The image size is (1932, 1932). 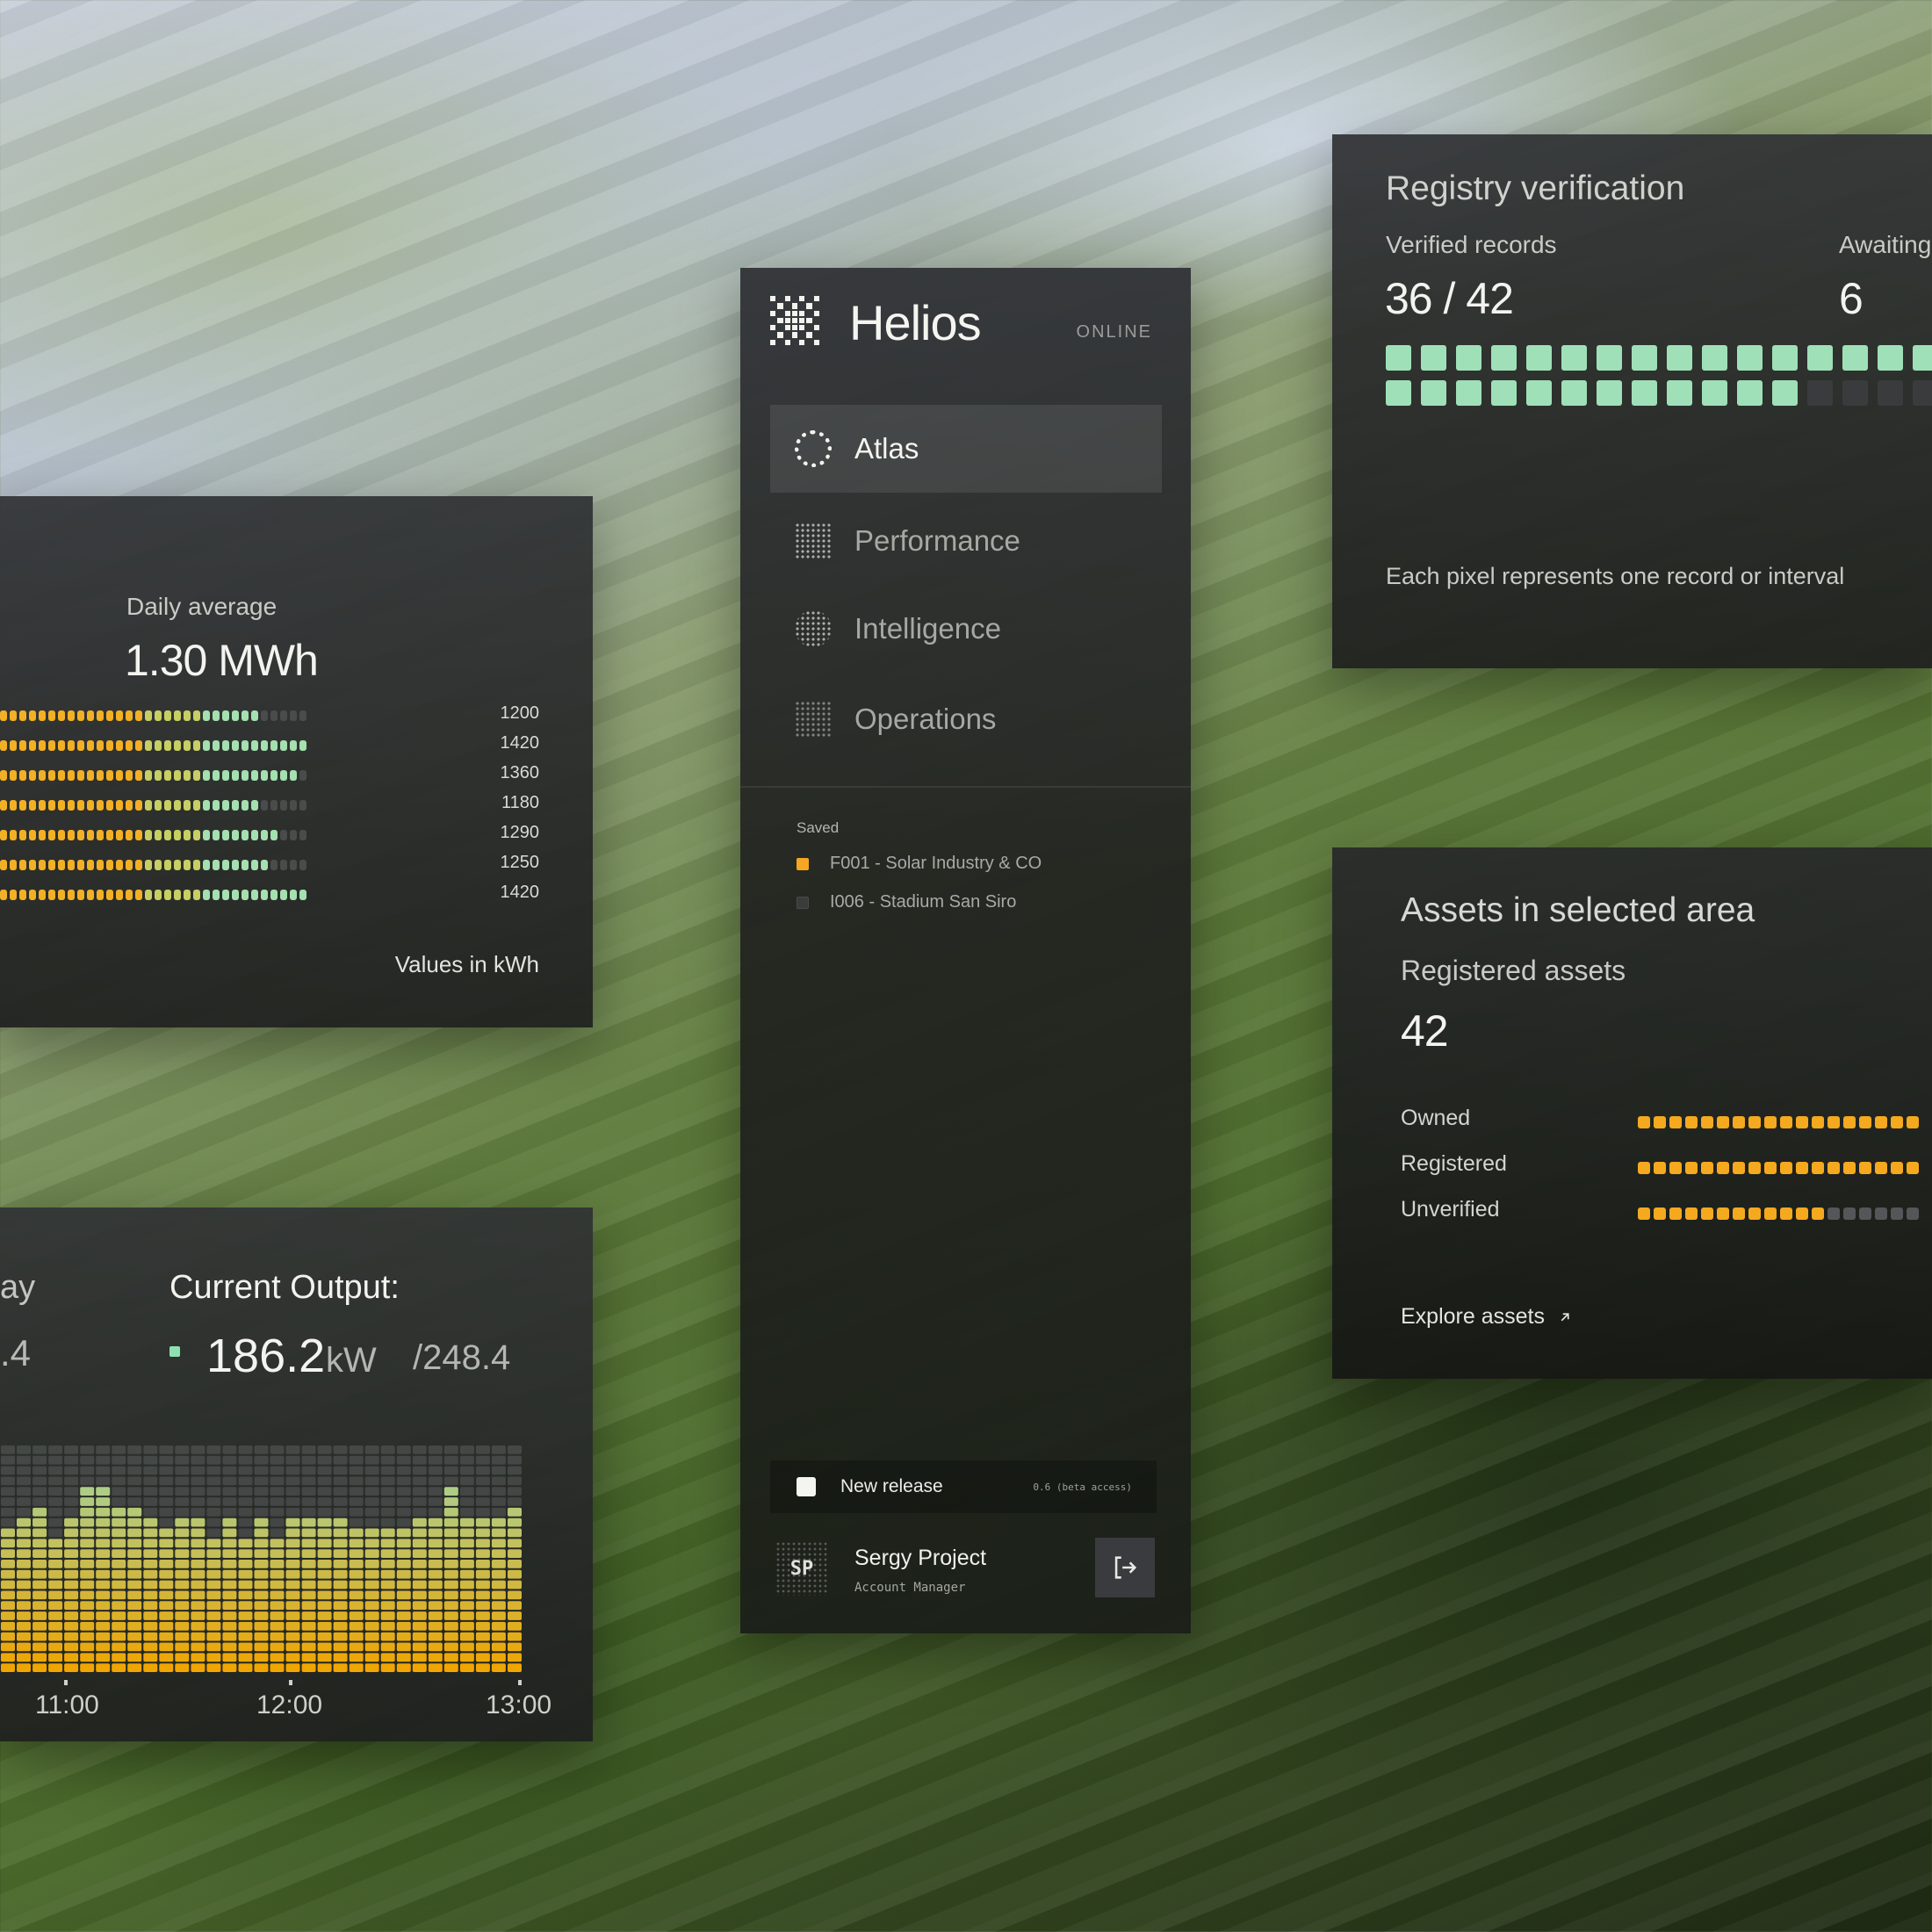 What do you see at coordinates (966, 629) in the screenshot?
I see `nav-item-intelligence: Intelligence` at bounding box center [966, 629].